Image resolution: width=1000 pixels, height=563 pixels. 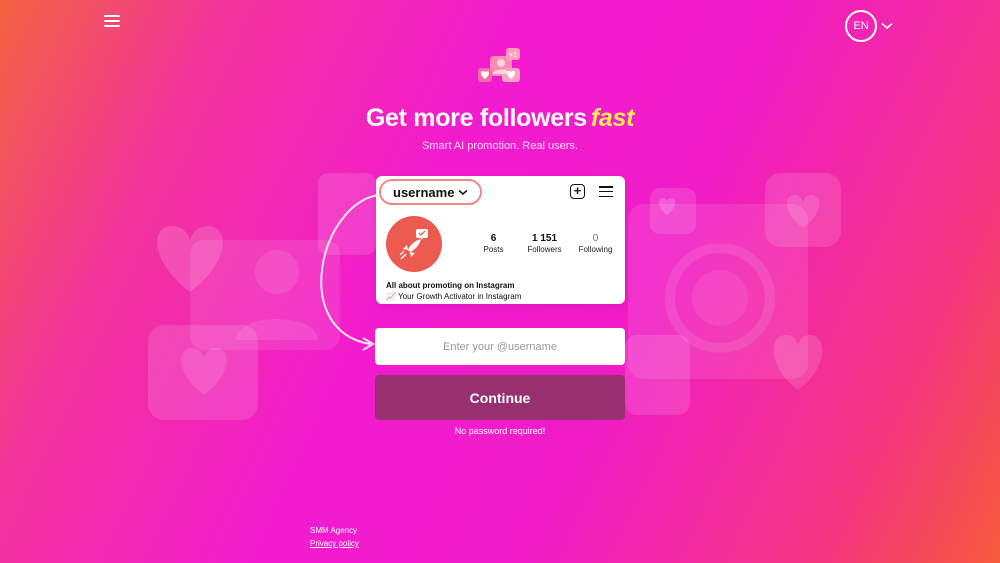 I want to click on language-selector: EN, so click(x=869, y=26).